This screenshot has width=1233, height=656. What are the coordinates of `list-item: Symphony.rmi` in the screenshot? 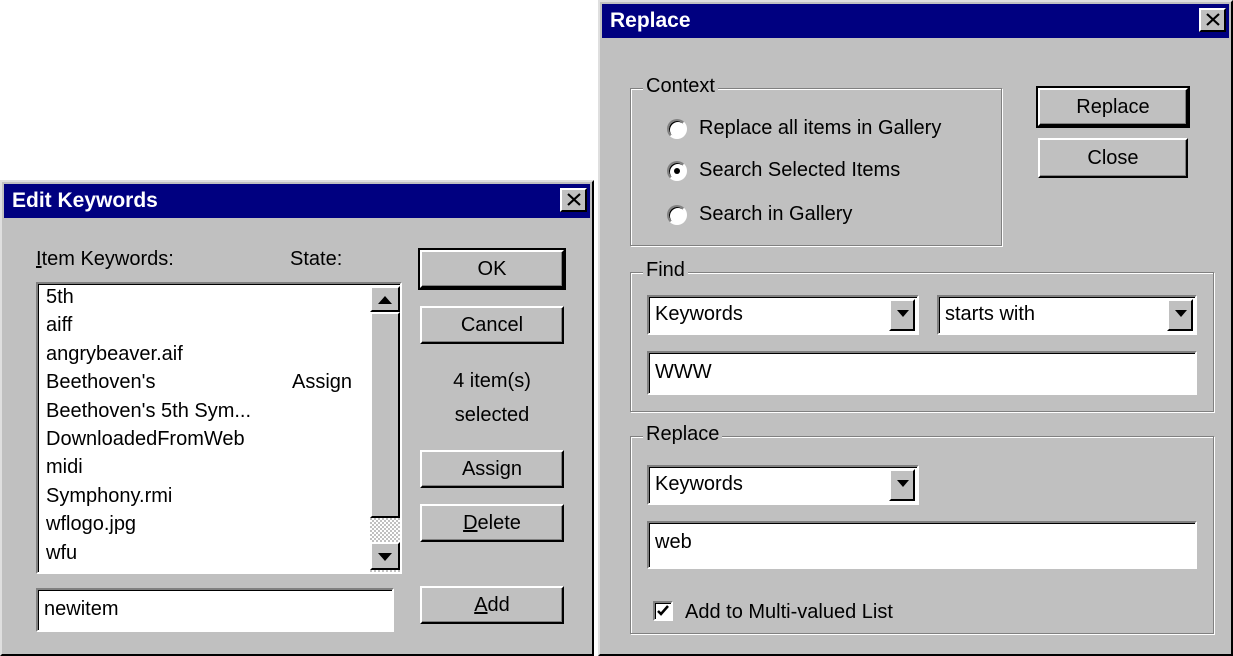 It's located at (109, 496).